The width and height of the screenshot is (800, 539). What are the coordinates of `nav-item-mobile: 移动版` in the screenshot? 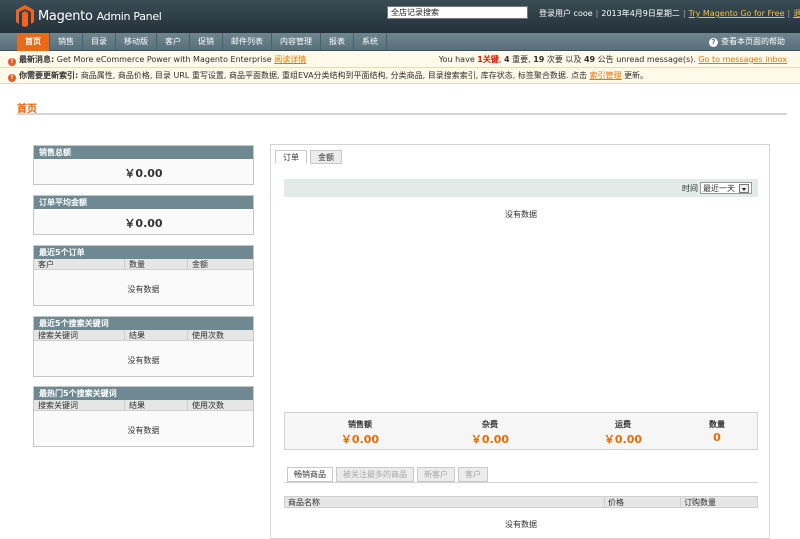 It's located at (136, 42).